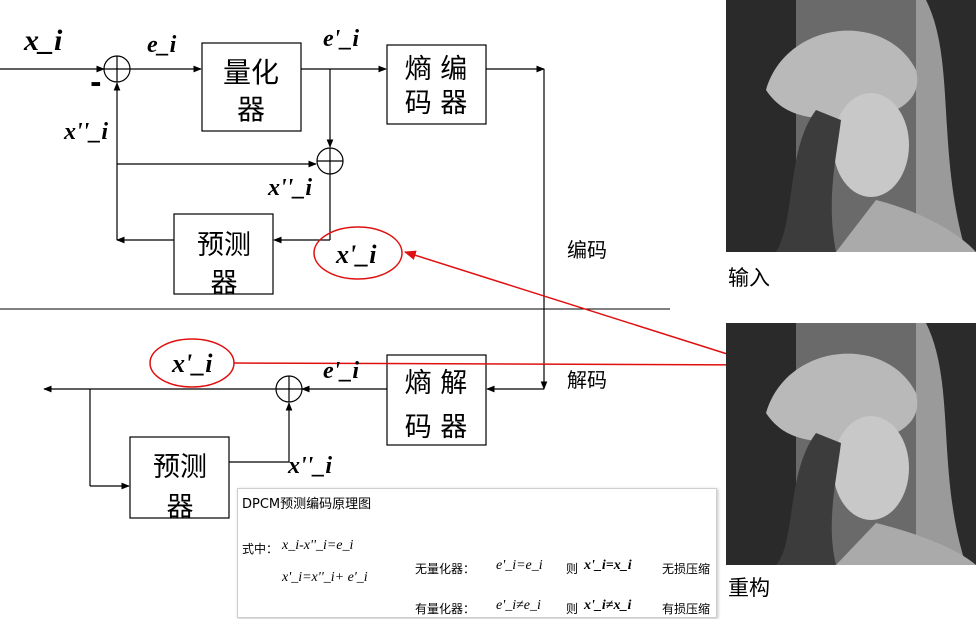 The width and height of the screenshot is (976, 619). Describe the element at coordinates (341, 39) in the screenshot. I see `label-quantized: e'_i` at that location.